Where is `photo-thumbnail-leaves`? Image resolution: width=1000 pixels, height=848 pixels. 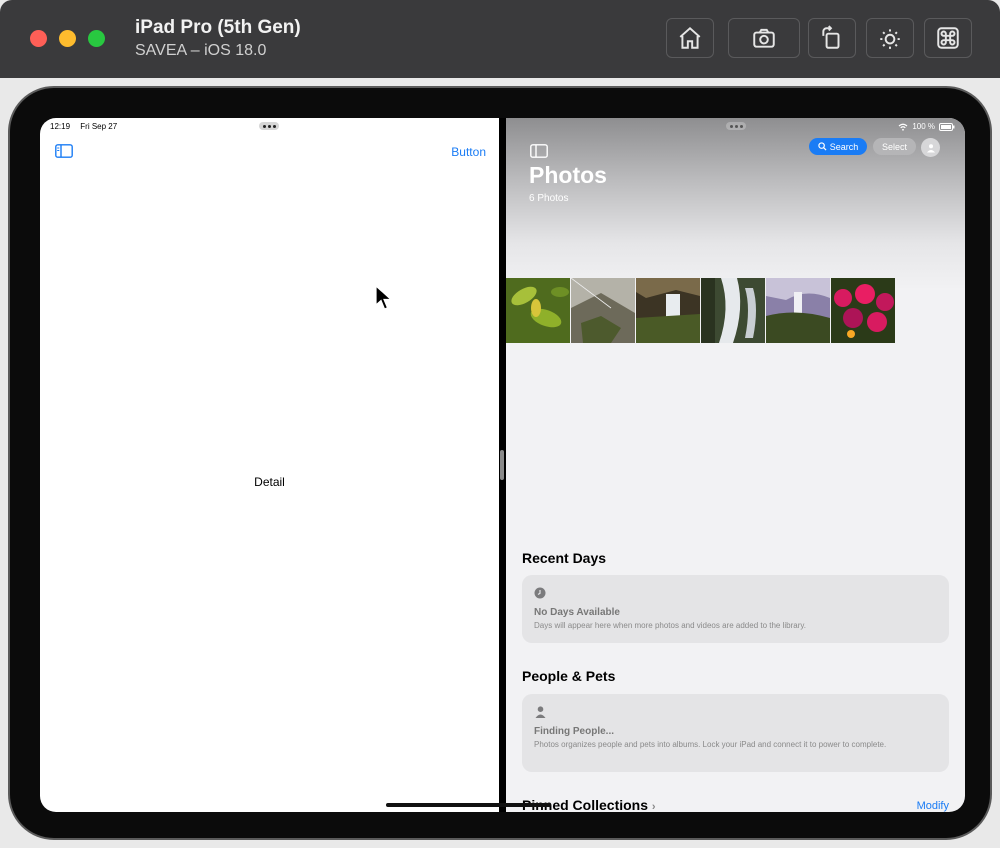
photo-thumbnail-leaves is located at coordinates (538, 310).